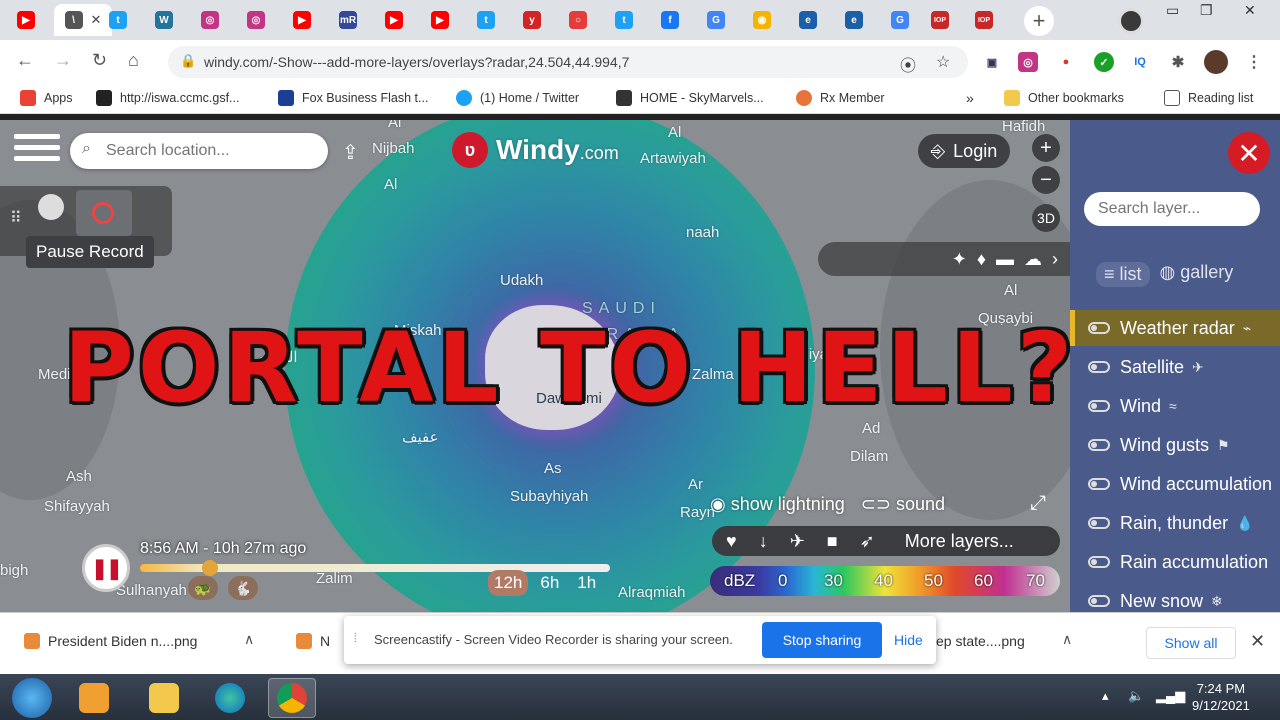  Describe the element at coordinates (1254, 62) in the screenshot. I see `menu-kebab-icon: ⋮` at that location.